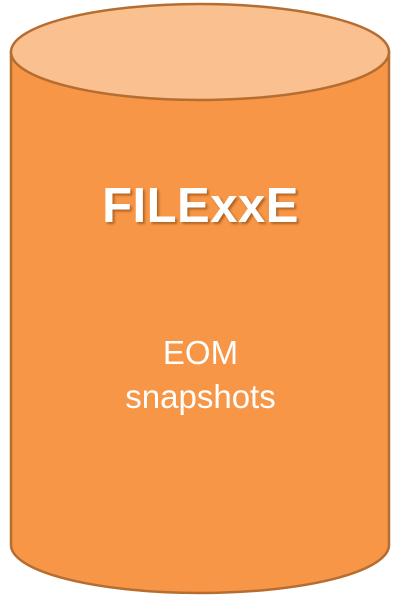  Describe the element at coordinates (200, 352) in the screenshot. I see `subtitle-line-1: EOM` at that location.